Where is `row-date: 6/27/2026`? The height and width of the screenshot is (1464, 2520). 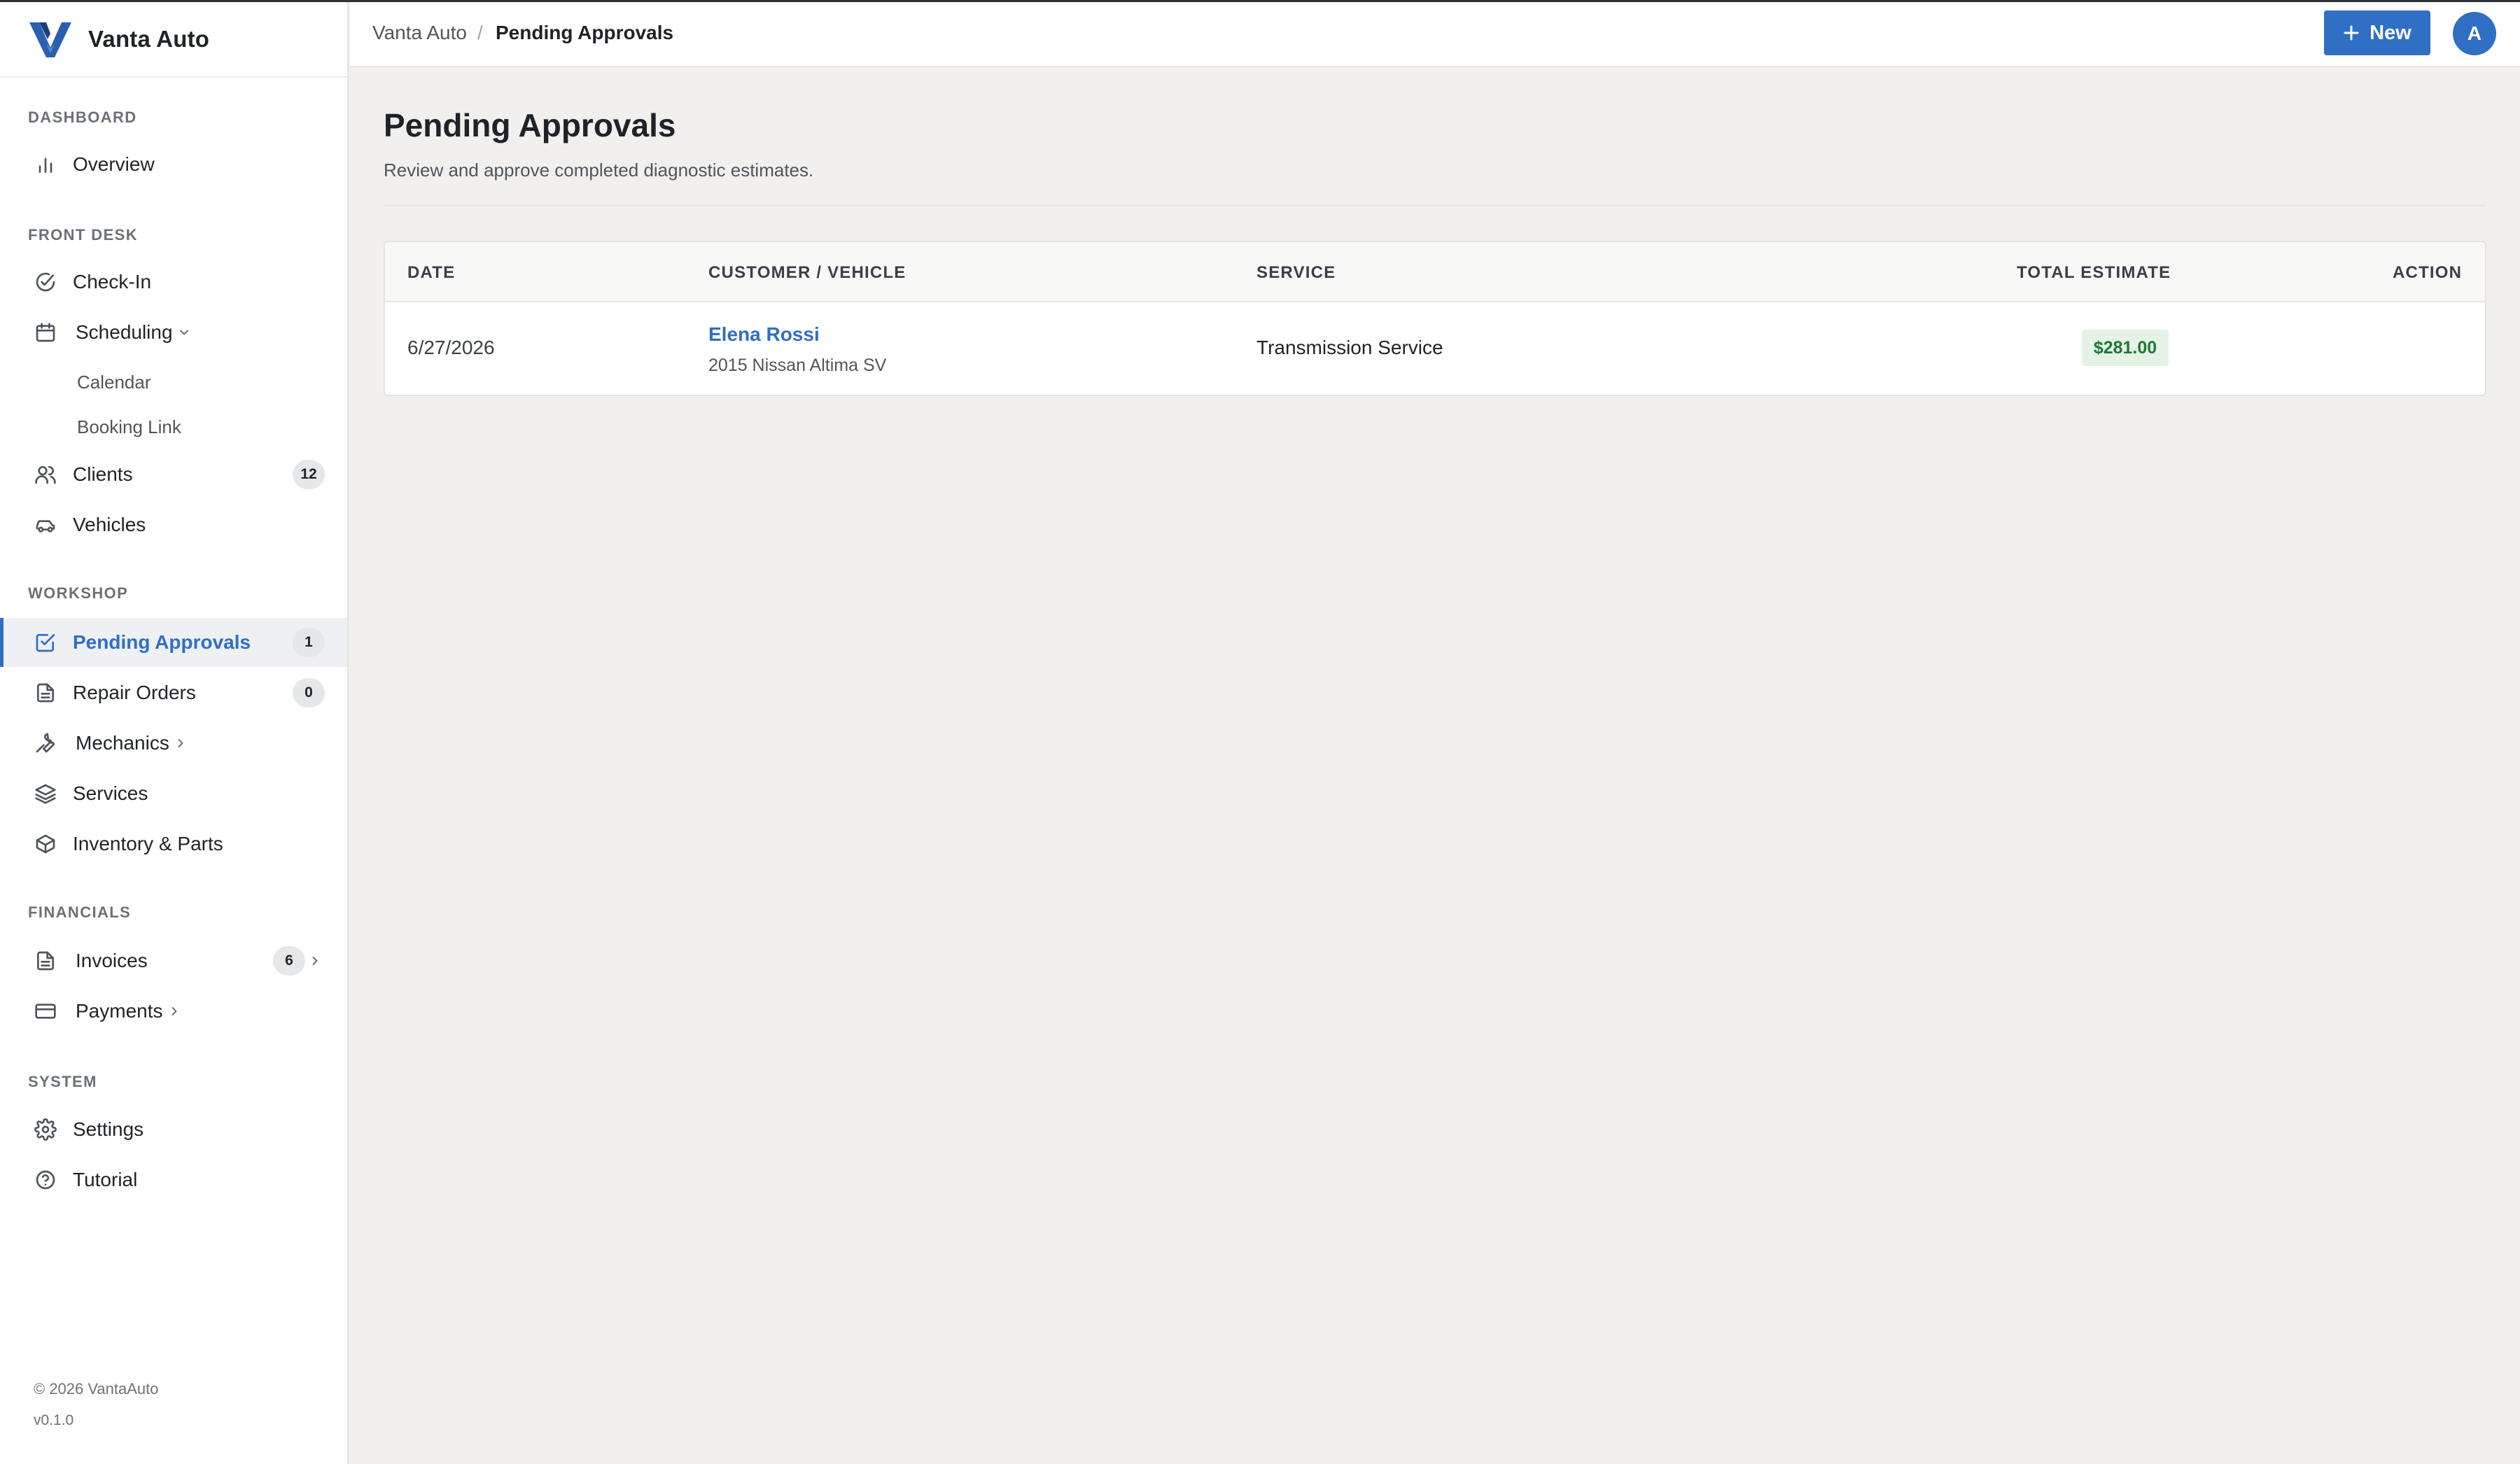 row-date: 6/27/2026 is located at coordinates (451, 347).